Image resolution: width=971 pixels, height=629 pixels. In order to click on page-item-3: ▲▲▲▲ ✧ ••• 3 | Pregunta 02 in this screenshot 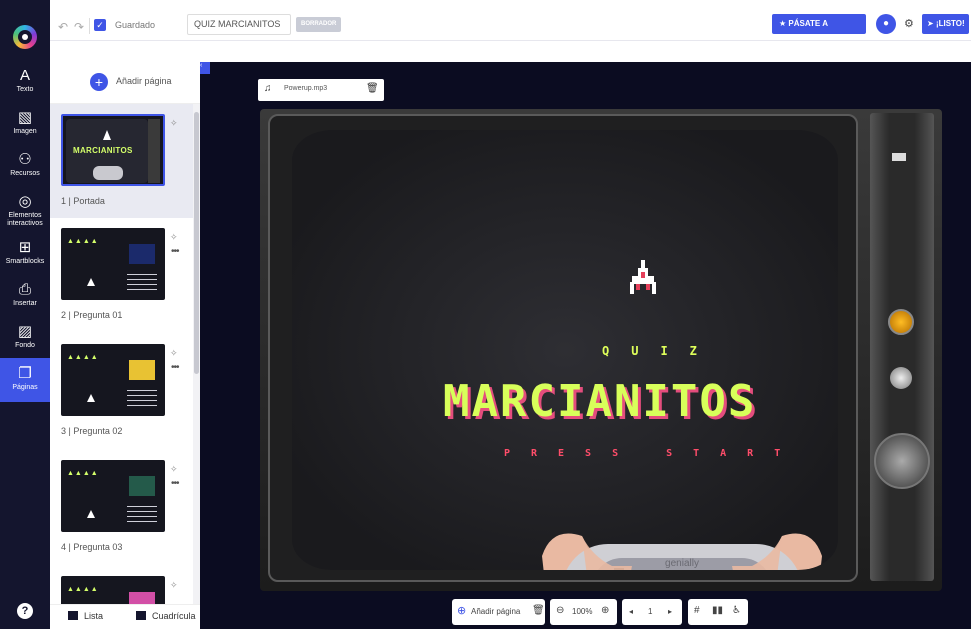, I will do `click(121, 391)`.